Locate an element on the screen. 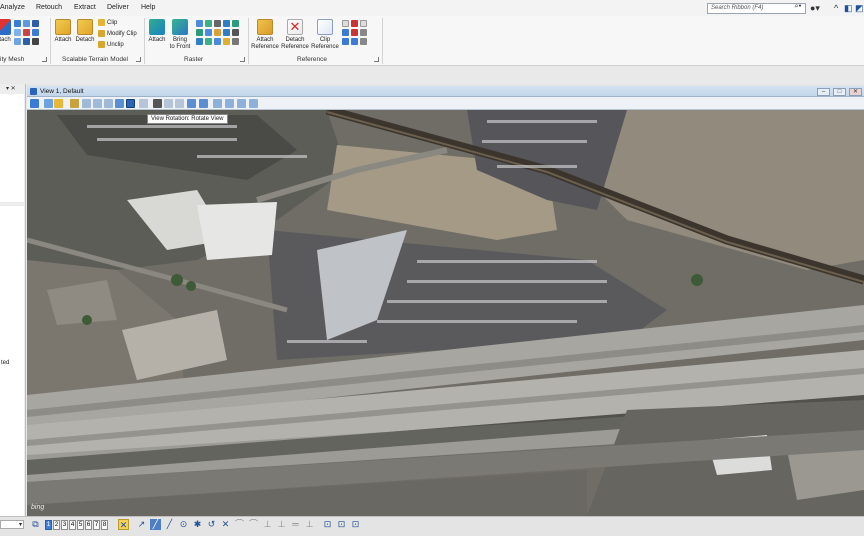 Image resolution: width=864 pixels, height=536 pixels. arc-tool-icon: ╱ is located at coordinates (169, 524).